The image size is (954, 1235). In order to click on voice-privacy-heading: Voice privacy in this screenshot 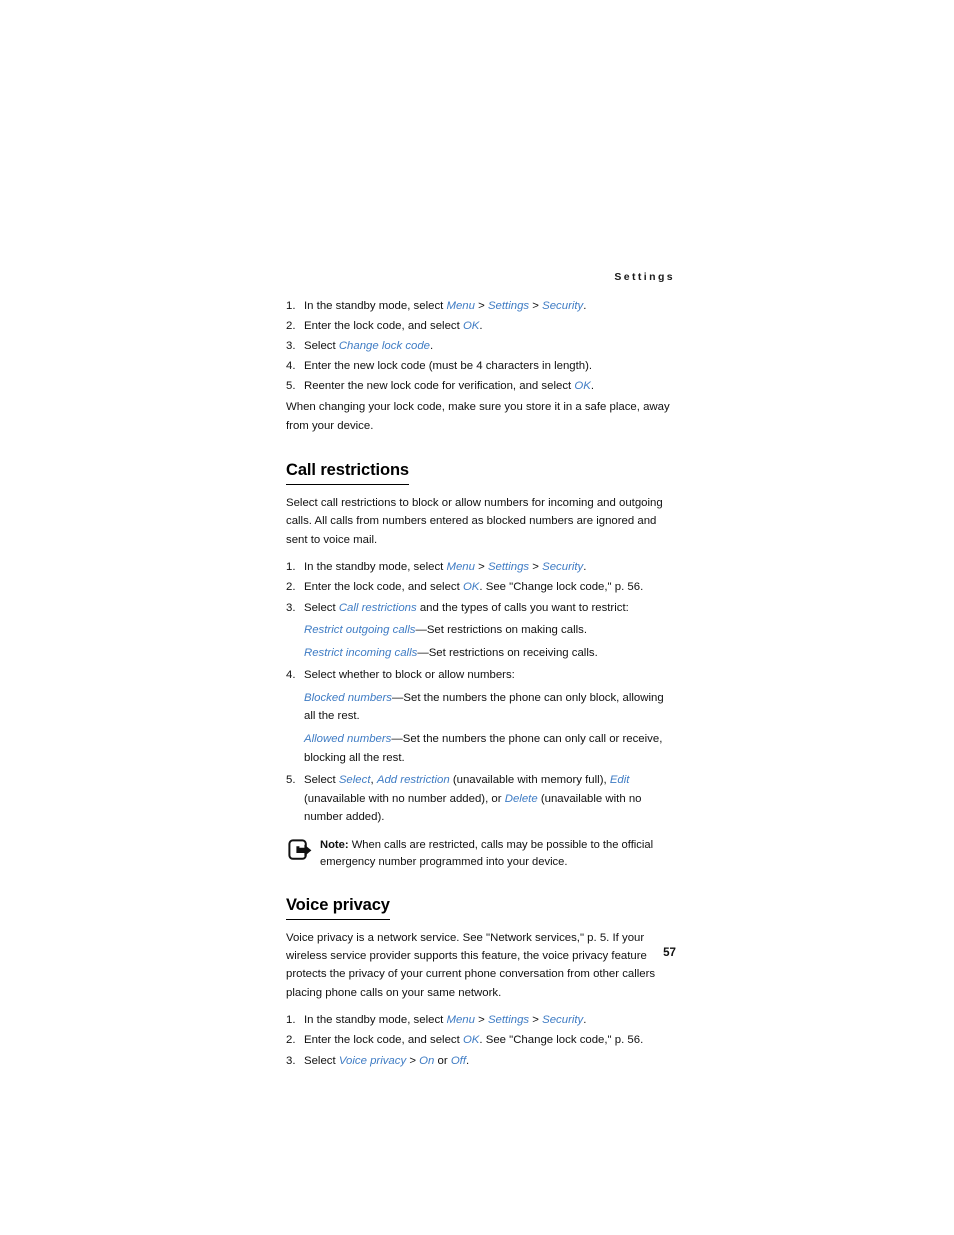, I will do `click(338, 907)`.